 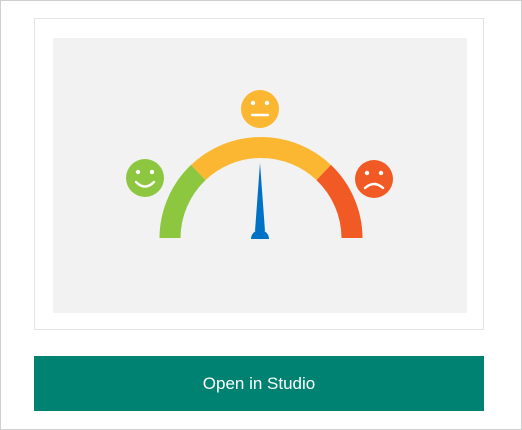 I want to click on open-in-studio-button: Open in Studio, so click(x=259, y=383).